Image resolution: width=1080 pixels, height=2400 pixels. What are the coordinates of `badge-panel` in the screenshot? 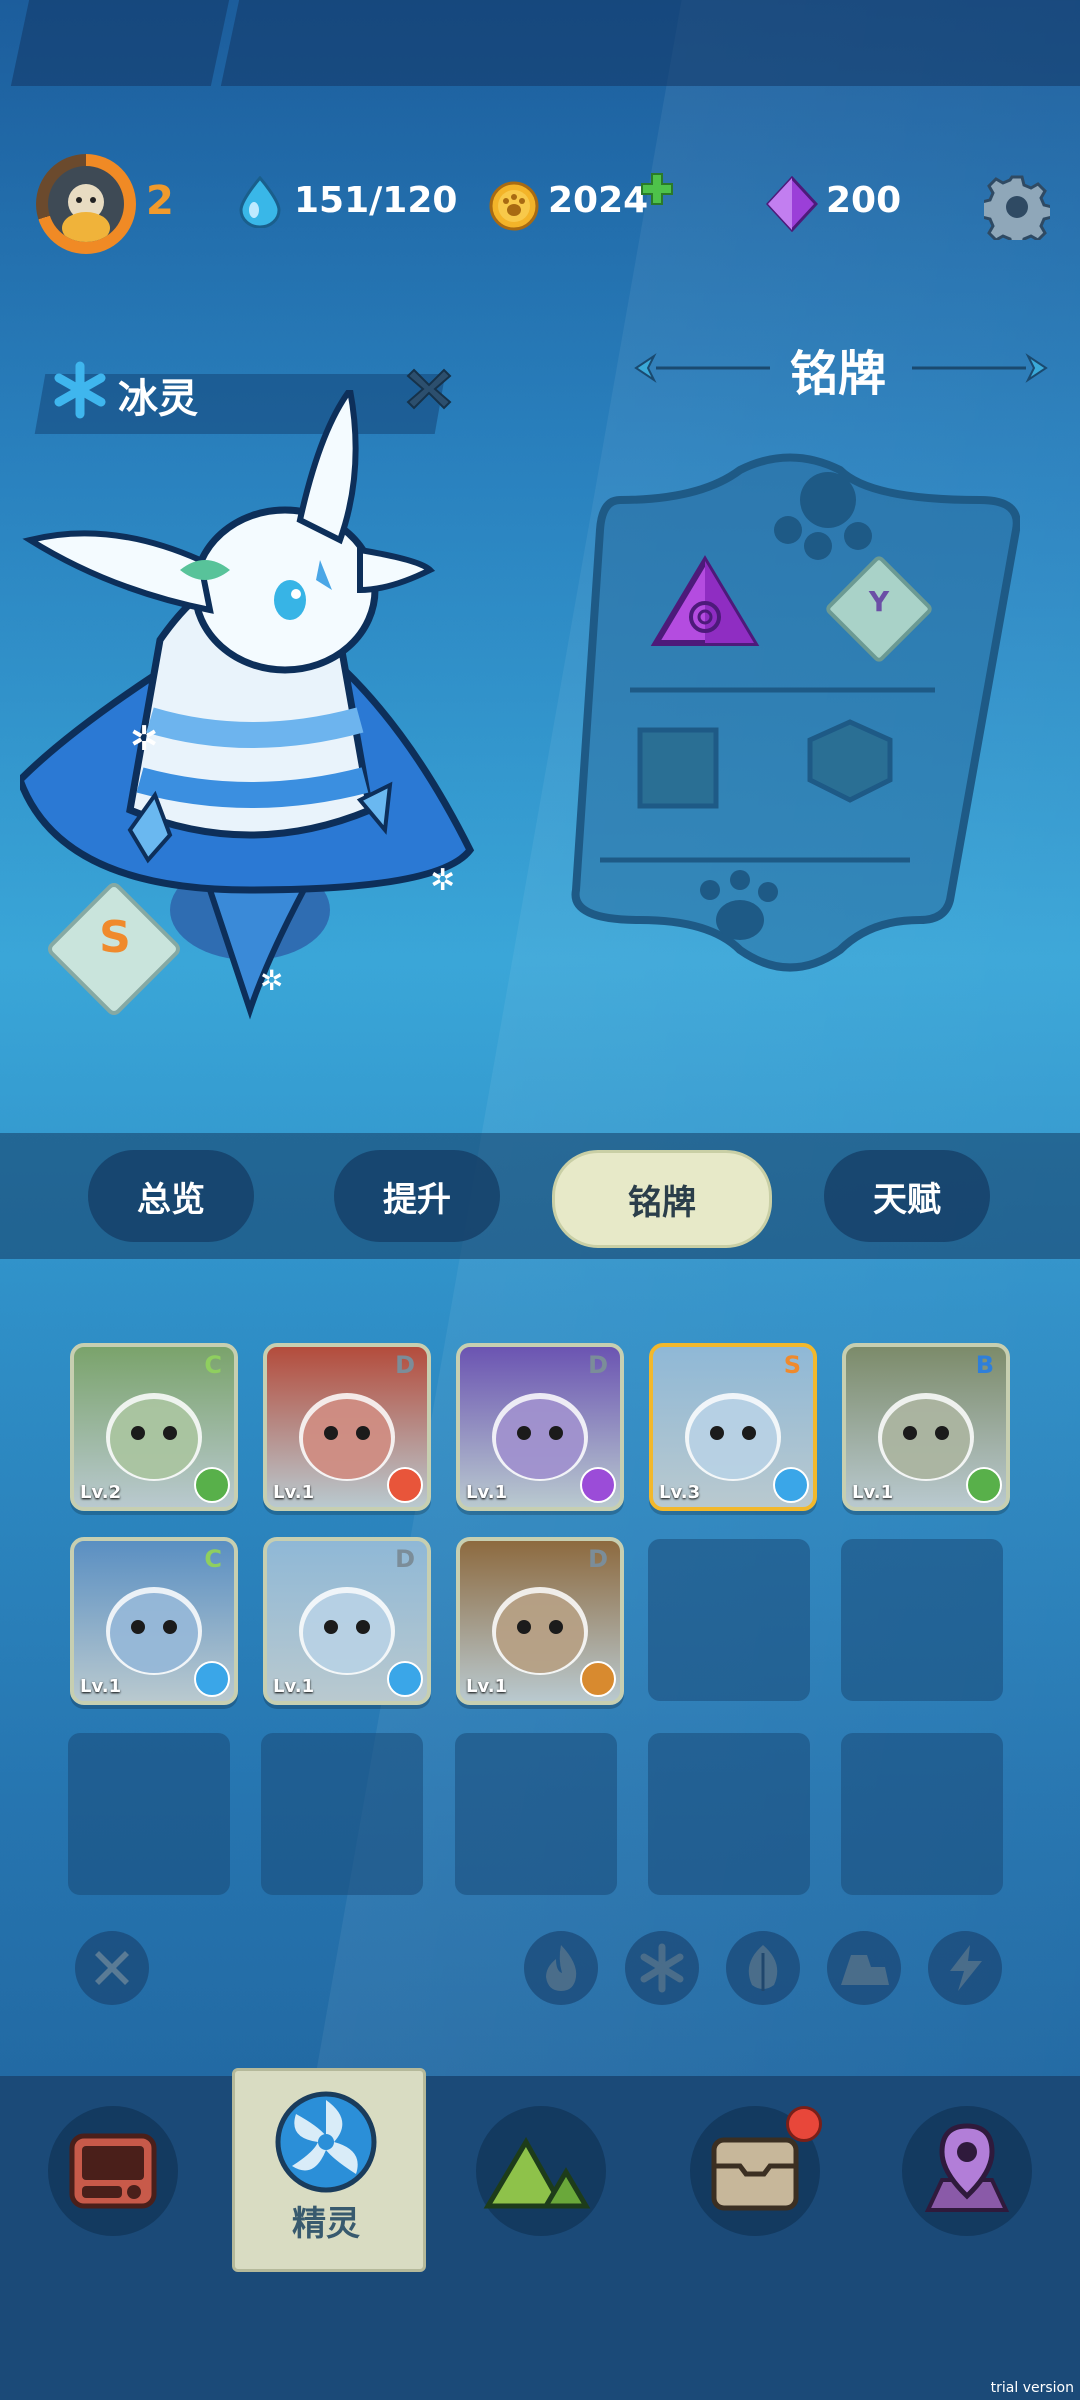 It's located at (795, 712).